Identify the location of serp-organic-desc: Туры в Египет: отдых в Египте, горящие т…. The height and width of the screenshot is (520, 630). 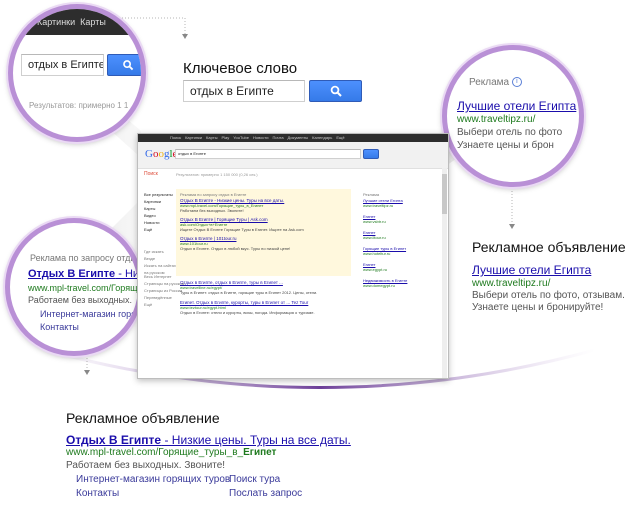
(249, 292).